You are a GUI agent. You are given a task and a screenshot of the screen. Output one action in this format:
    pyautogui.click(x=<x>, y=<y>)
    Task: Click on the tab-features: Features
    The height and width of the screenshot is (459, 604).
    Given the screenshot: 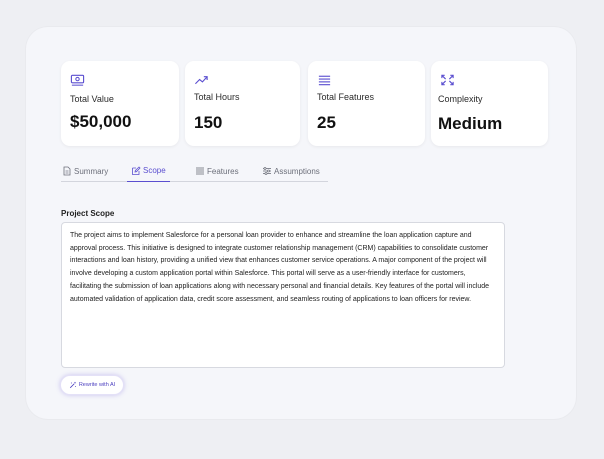 What is the action you would take?
    pyautogui.click(x=217, y=171)
    